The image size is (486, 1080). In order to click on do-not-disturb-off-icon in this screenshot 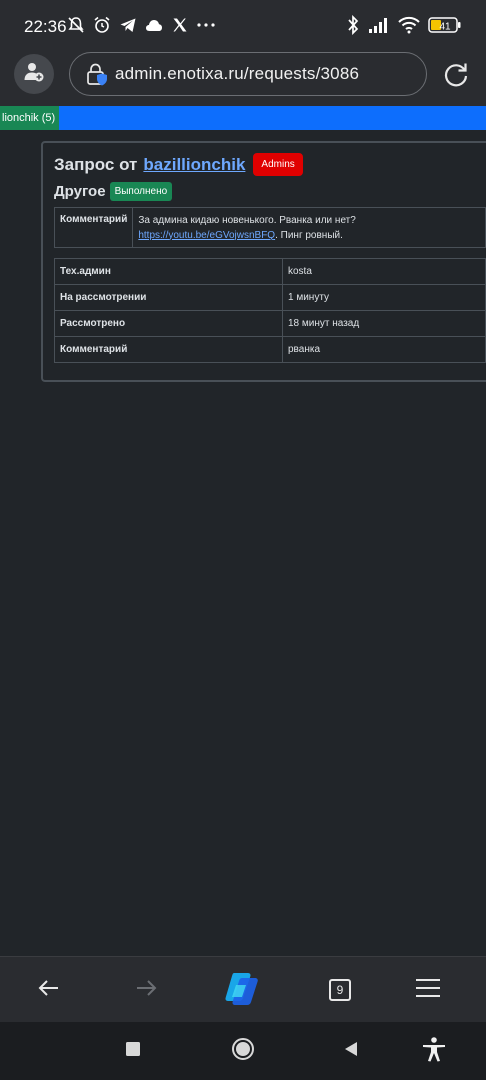, I will do `click(76, 25)`.